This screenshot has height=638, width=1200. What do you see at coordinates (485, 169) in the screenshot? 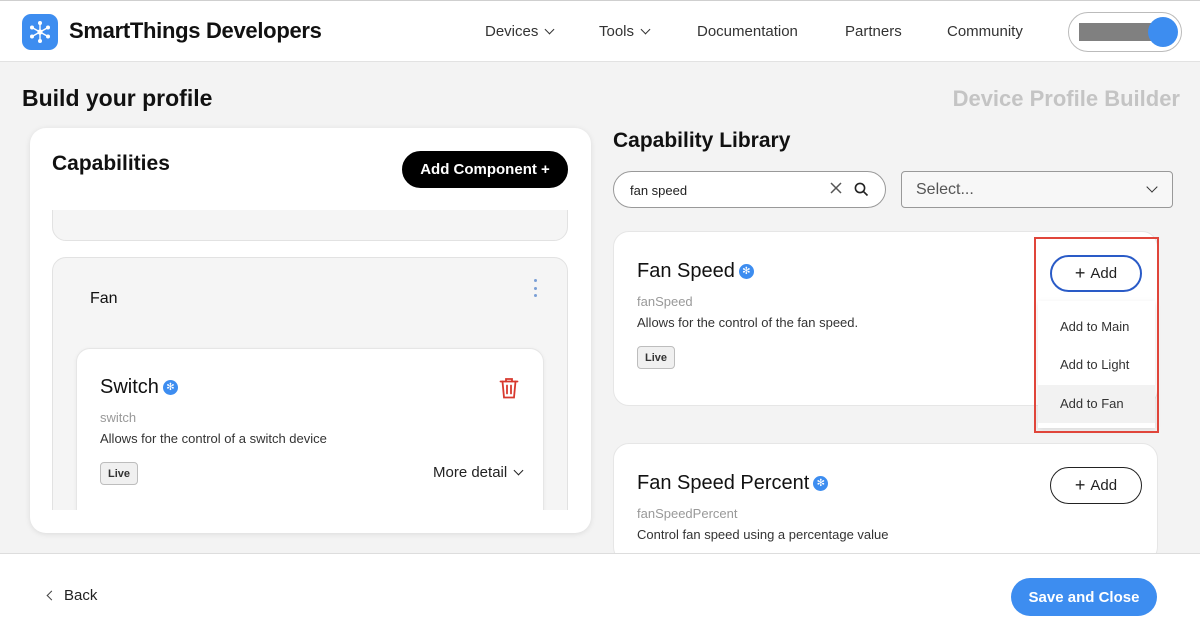
I see `add-component-button: Add Component +` at bounding box center [485, 169].